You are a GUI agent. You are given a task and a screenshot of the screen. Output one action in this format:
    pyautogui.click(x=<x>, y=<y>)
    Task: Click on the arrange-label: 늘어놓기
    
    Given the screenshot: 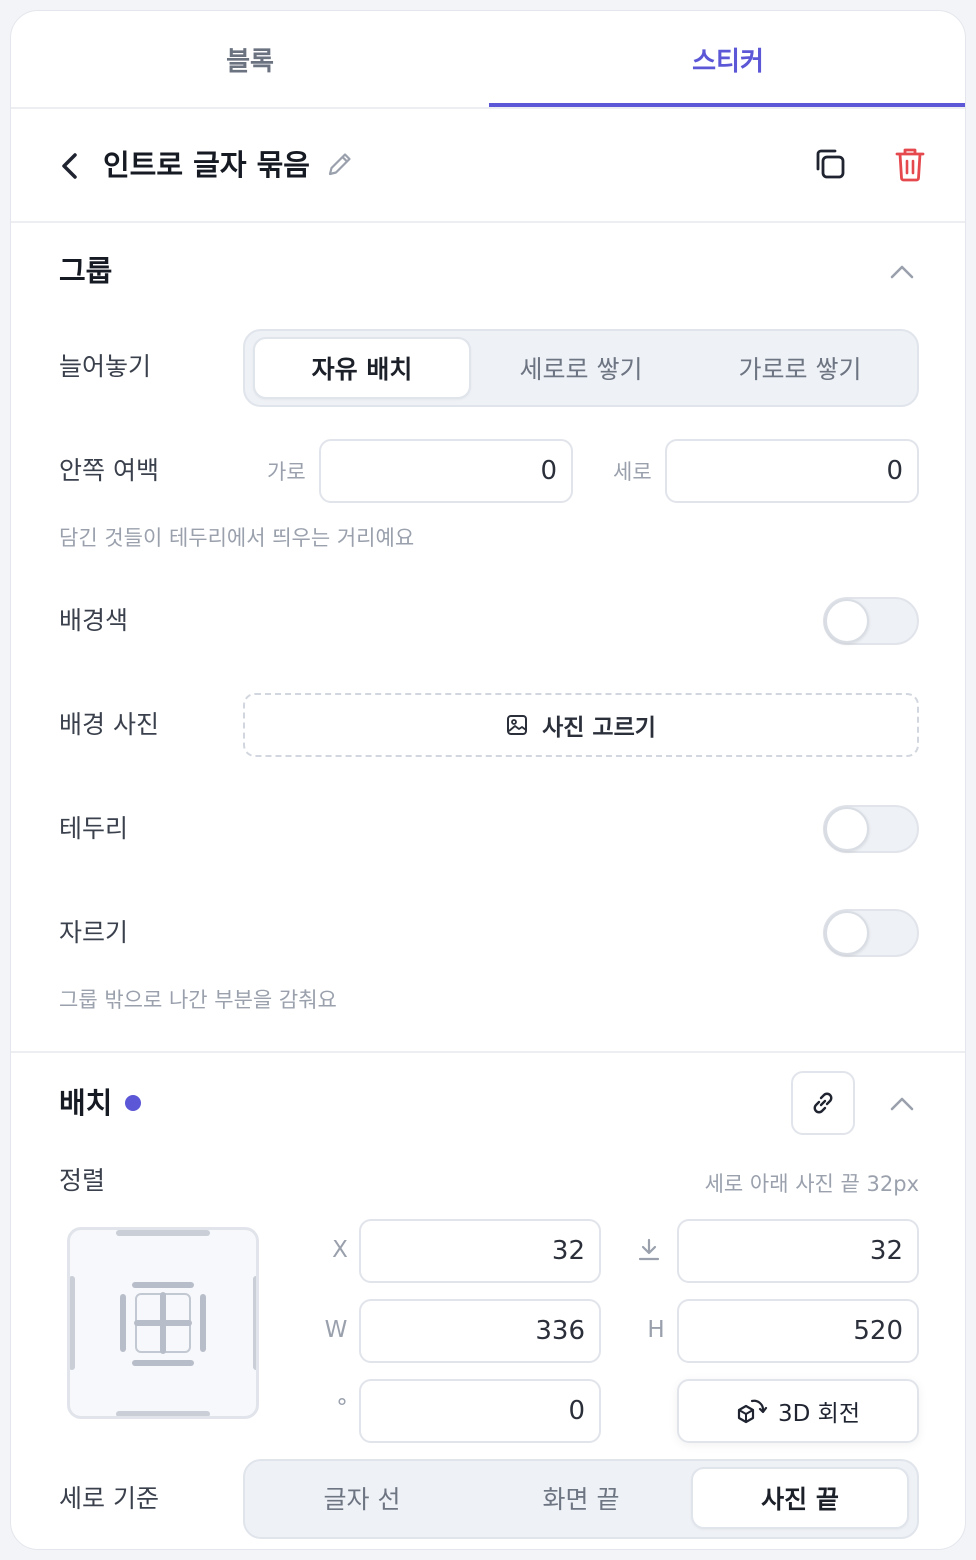 What is the action you would take?
    pyautogui.click(x=105, y=366)
    